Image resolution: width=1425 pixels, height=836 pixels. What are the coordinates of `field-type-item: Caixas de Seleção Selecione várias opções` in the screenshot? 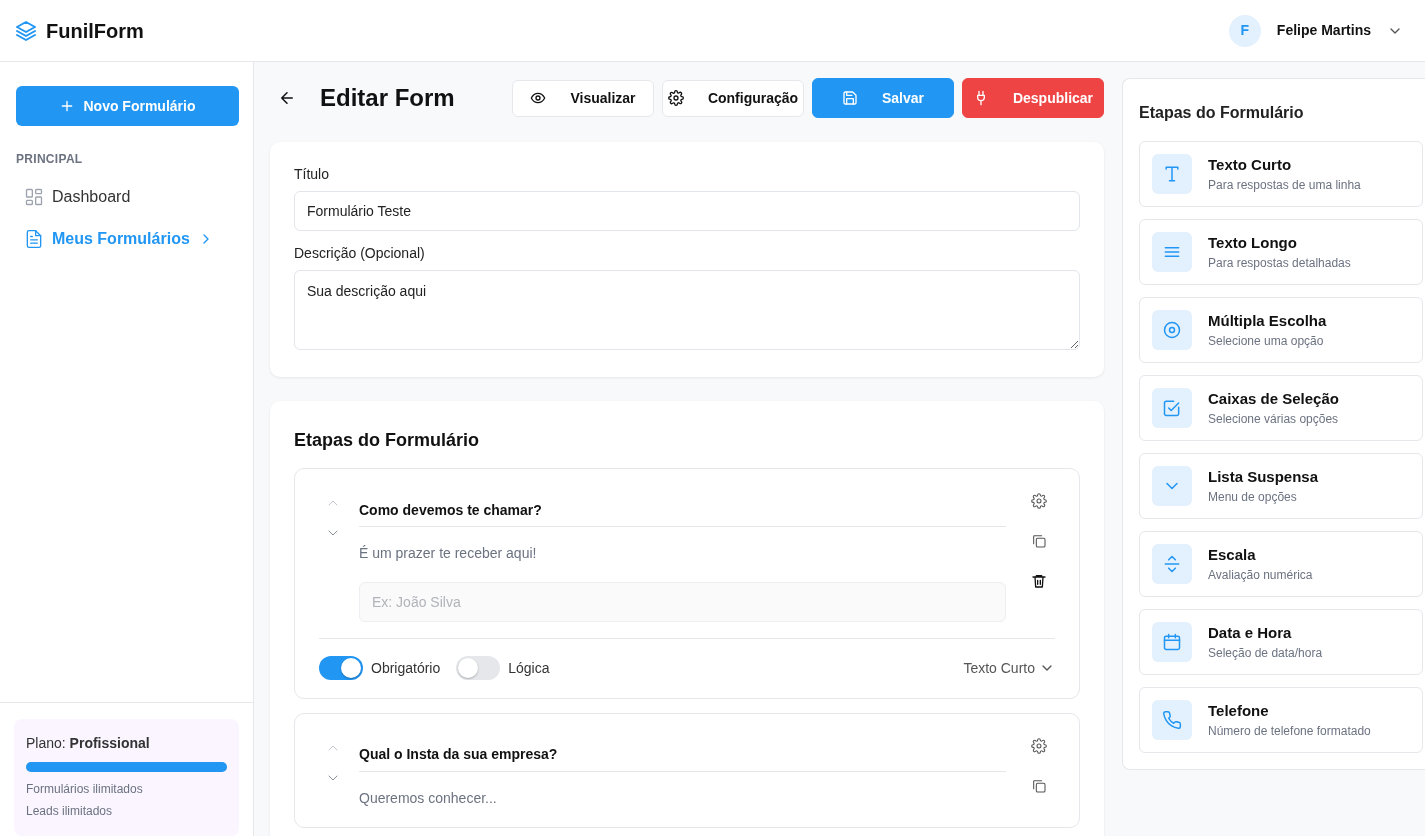 It's located at (1281, 408).